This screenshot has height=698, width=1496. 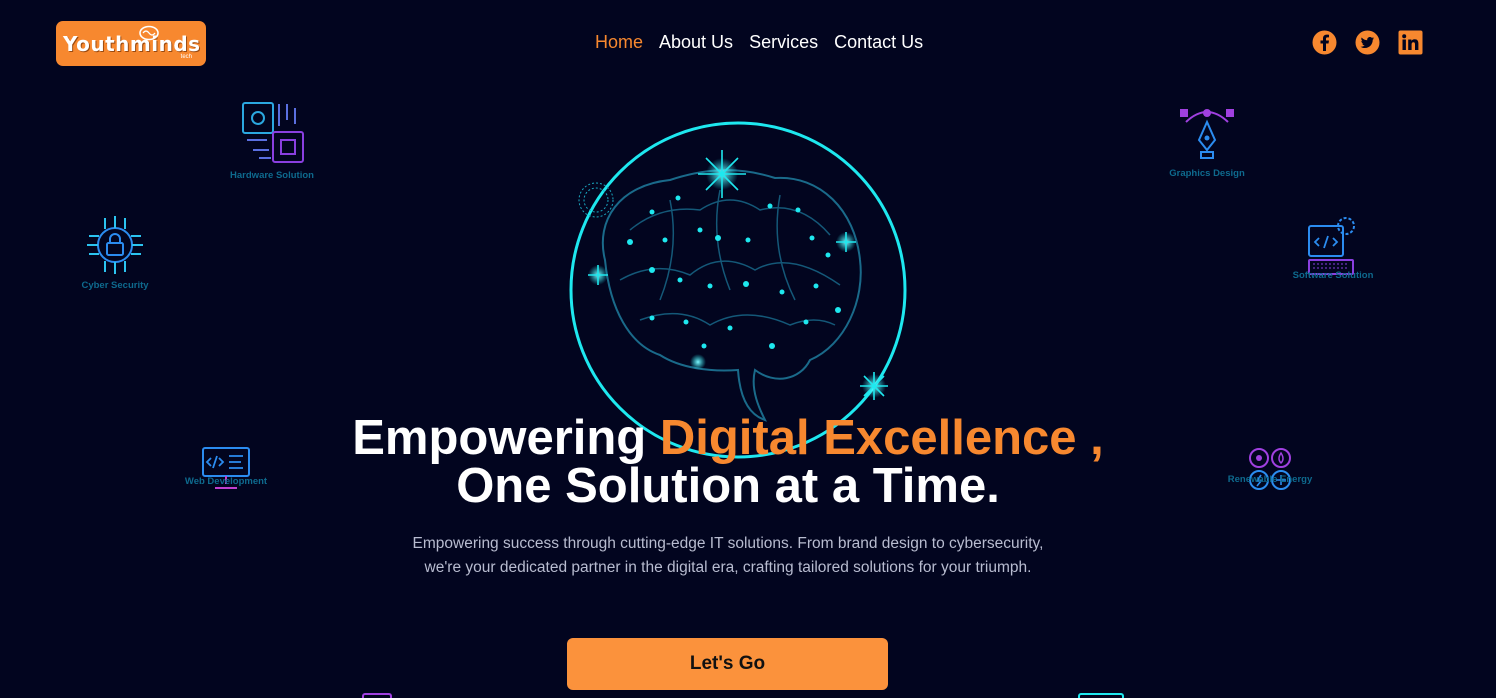 I want to click on service-graphics: Graphics Design, so click(x=1207, y=142).